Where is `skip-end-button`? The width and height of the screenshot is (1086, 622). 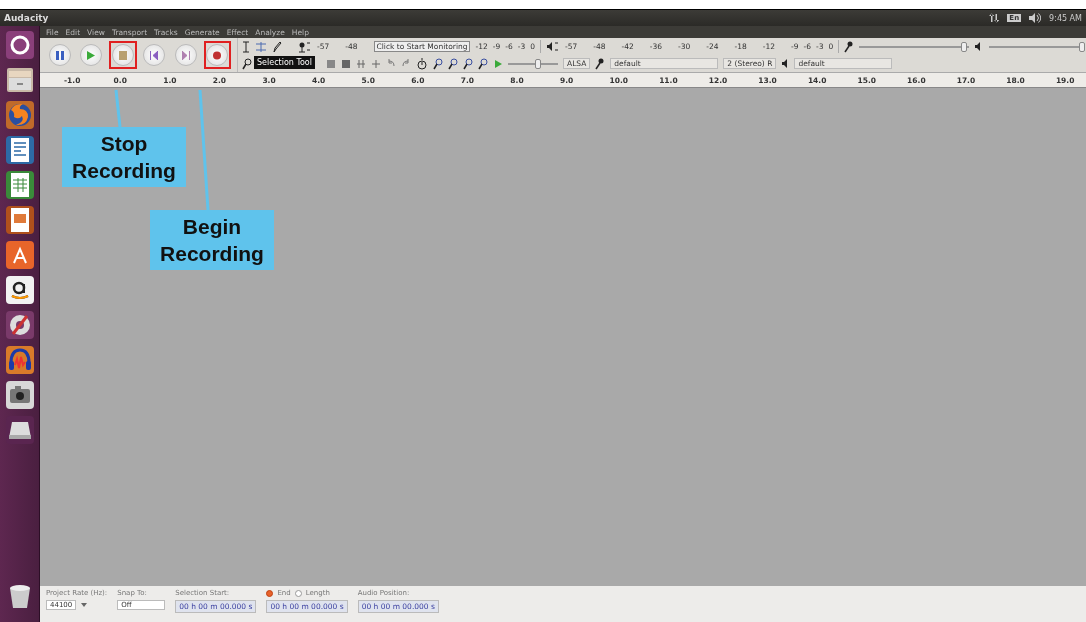
skip-end-button is located at coordinates (185, 55).